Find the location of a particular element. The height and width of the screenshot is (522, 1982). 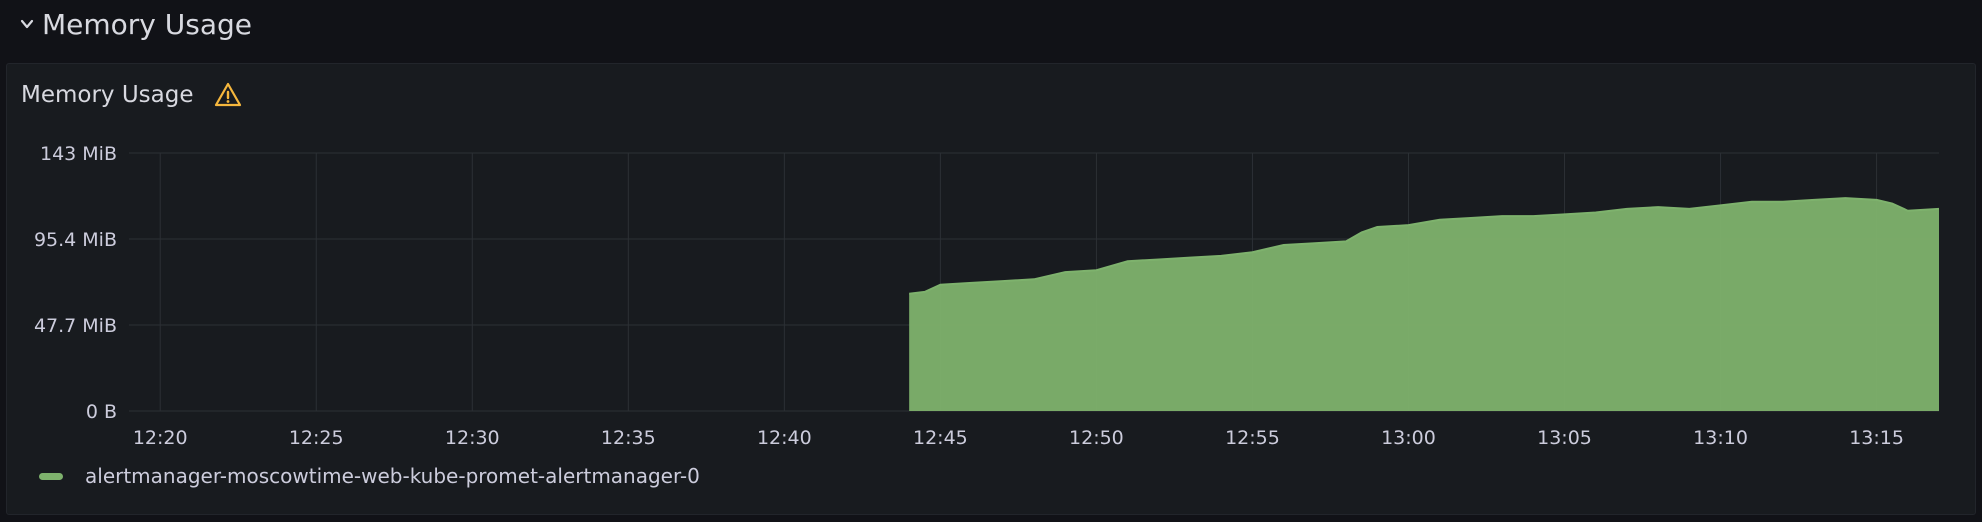

row-title: Memory Usage is located at coordinates (147, 24).